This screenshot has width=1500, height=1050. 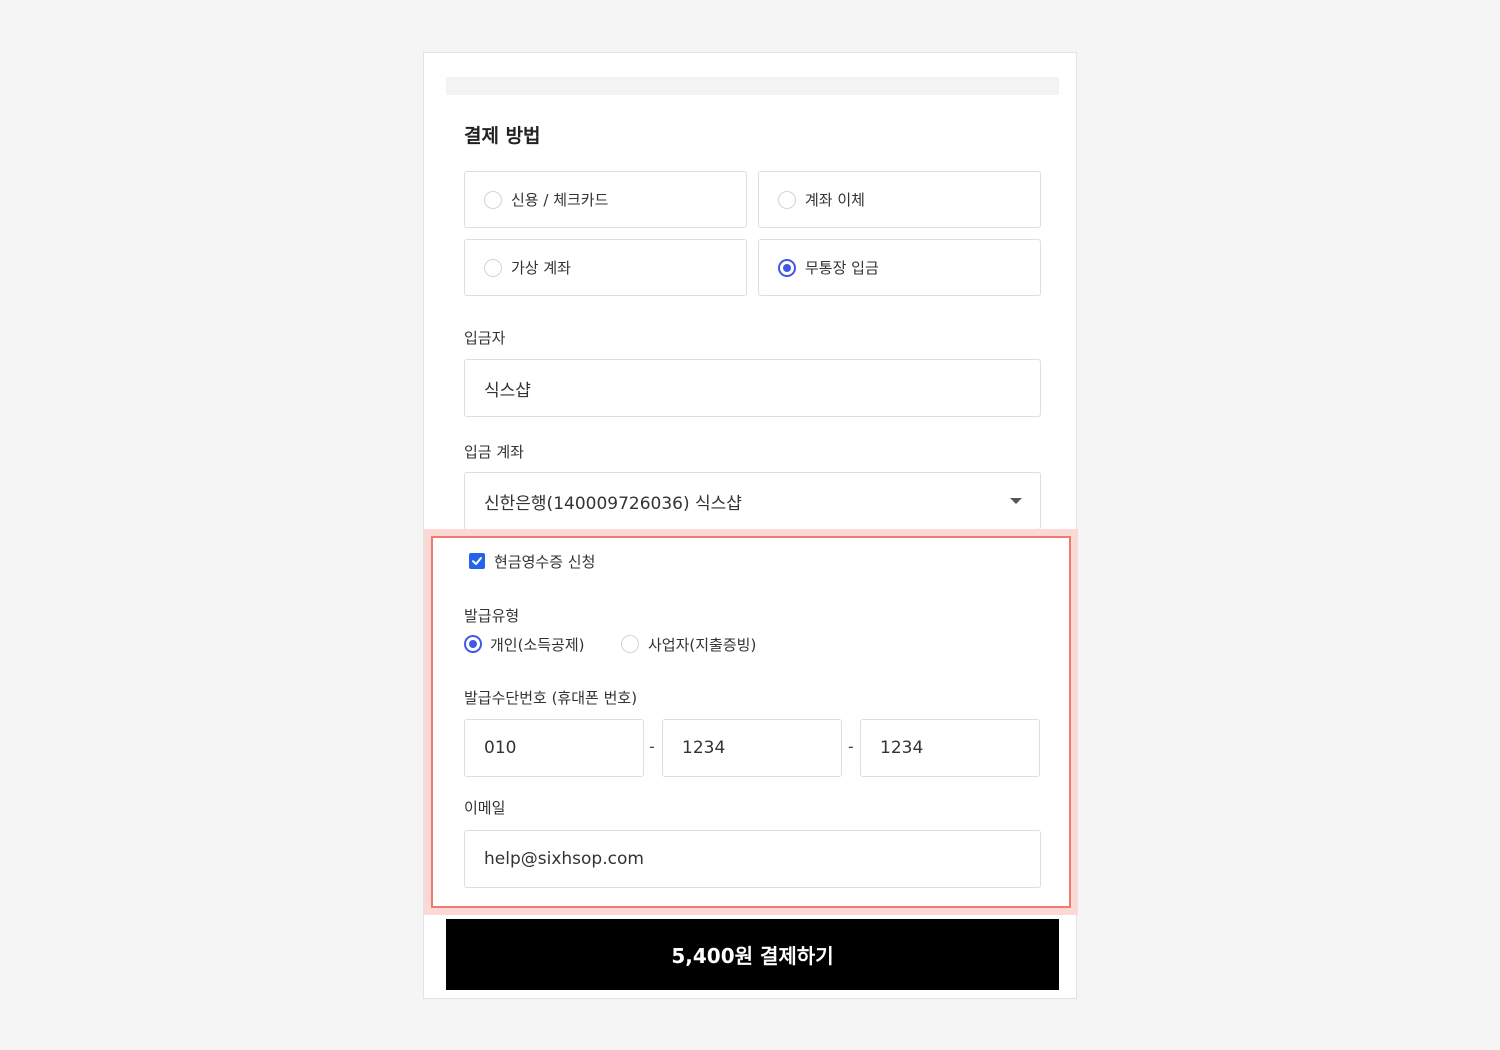 I want to click on depositor-input: 식스샵, so click(x=752, y=388).